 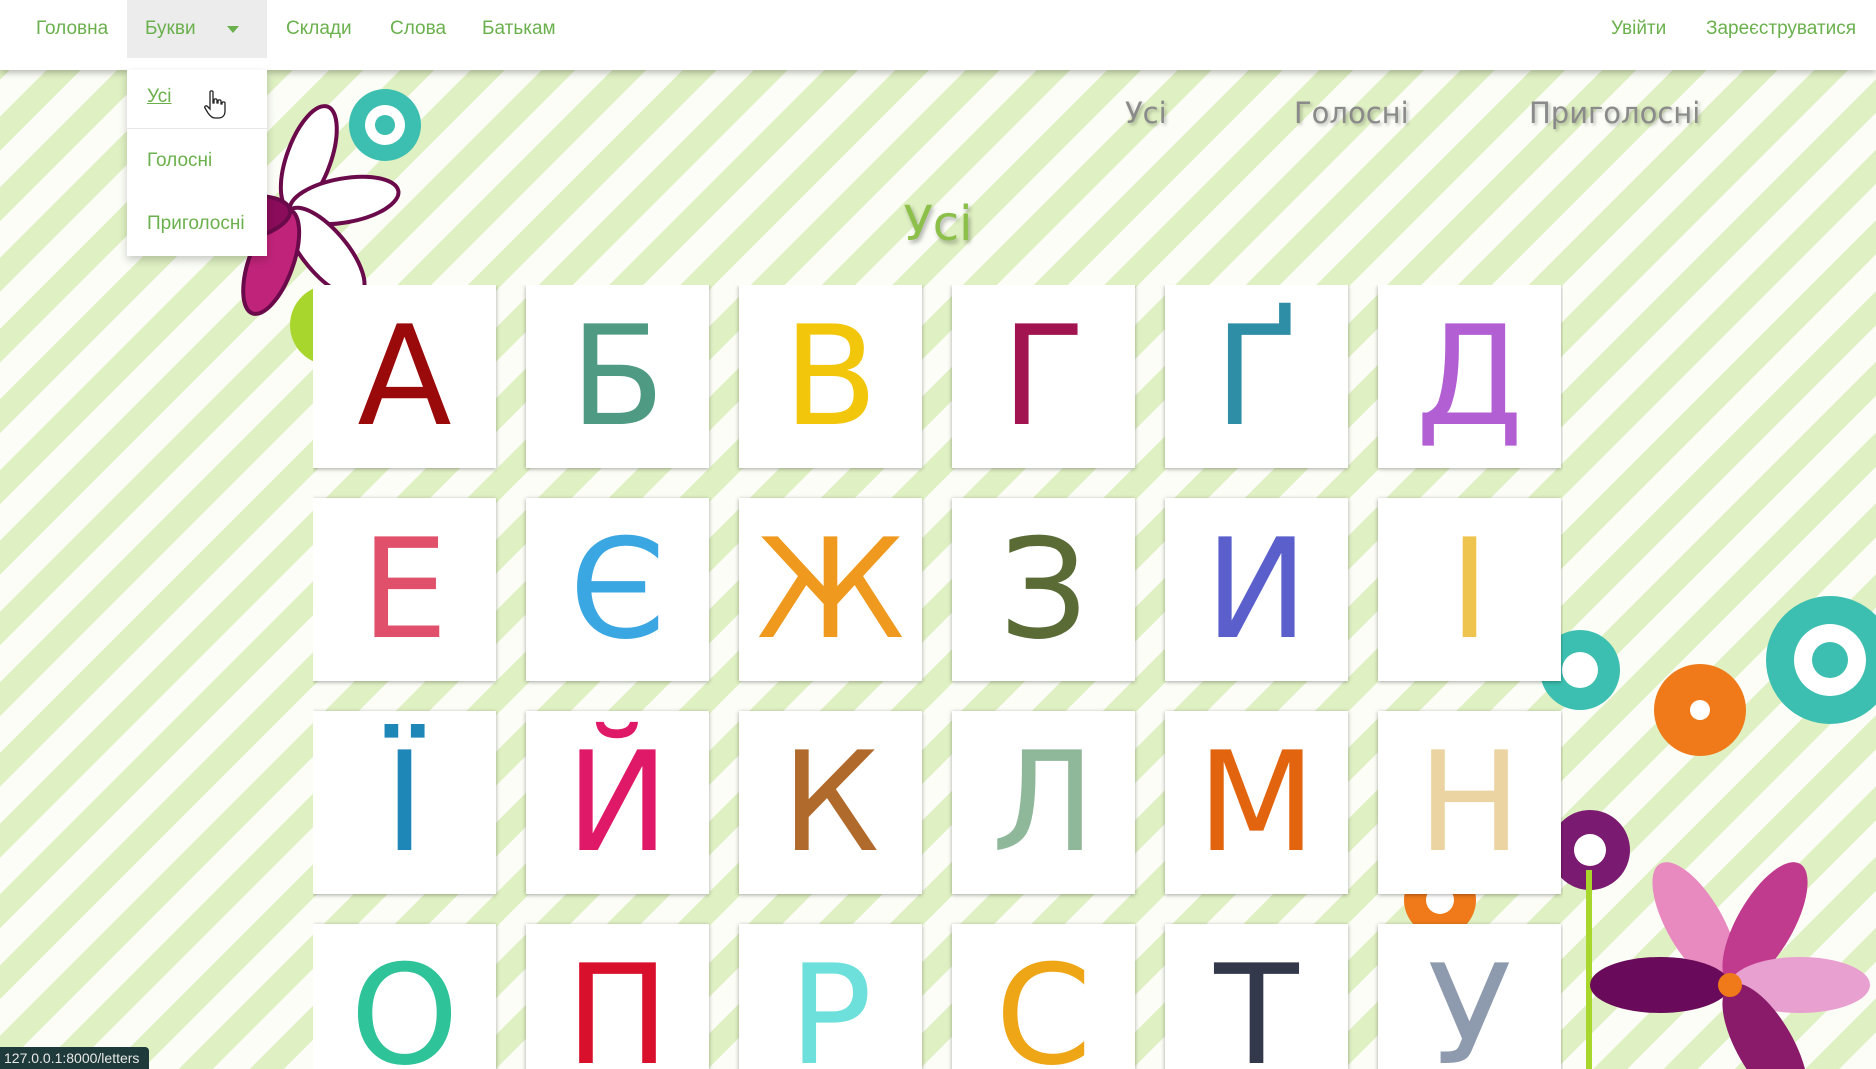 What do you see at coordinates (233, 29) in the screenshot?
I see `chevron-down-icon` at bounding box center [233, 29].